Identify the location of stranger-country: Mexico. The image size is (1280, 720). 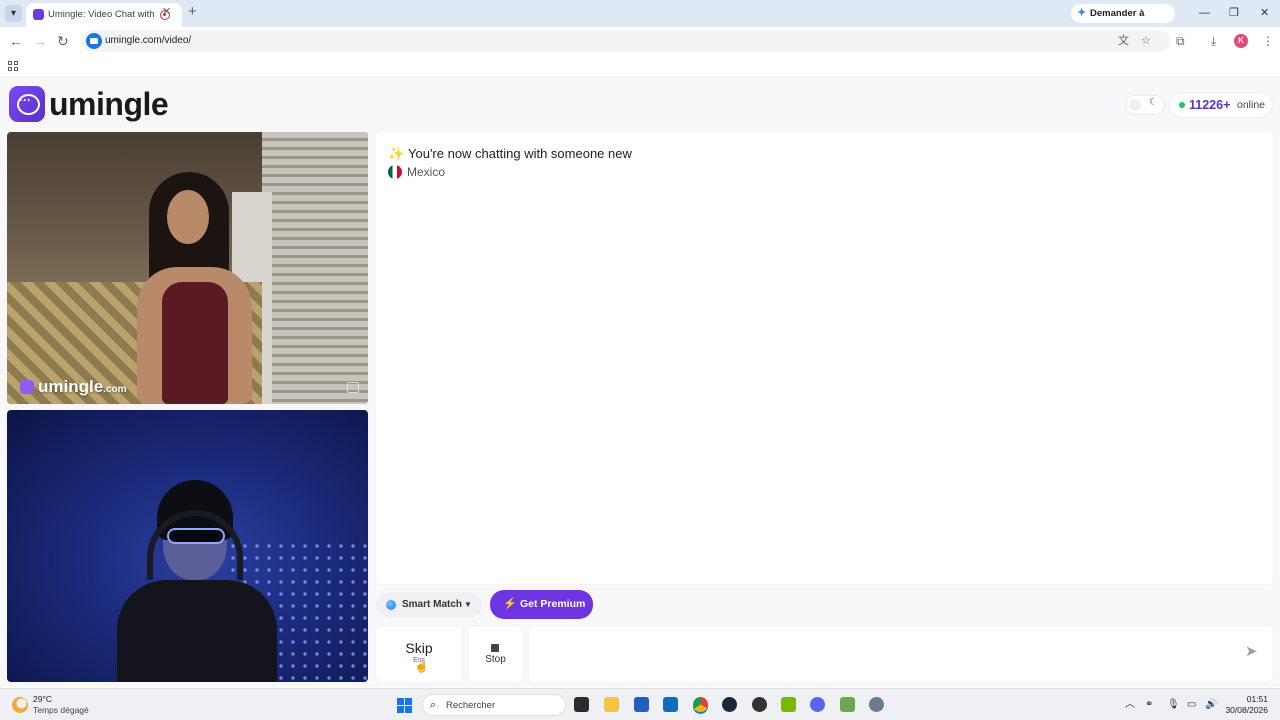
(426, 172).